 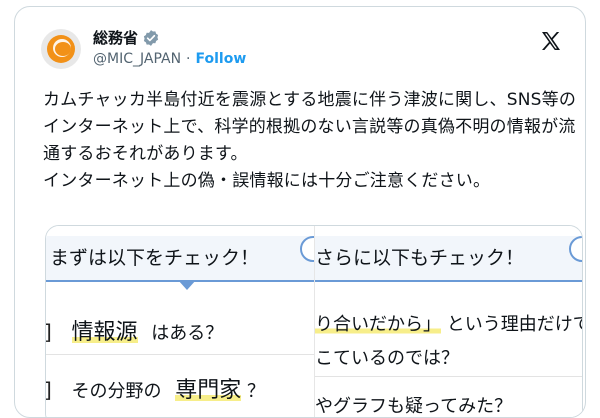 What do you see at coordinates (187, 333) in the screenshot?
I see `checklist-item-text: はある？` at bounding box center [187, 333].